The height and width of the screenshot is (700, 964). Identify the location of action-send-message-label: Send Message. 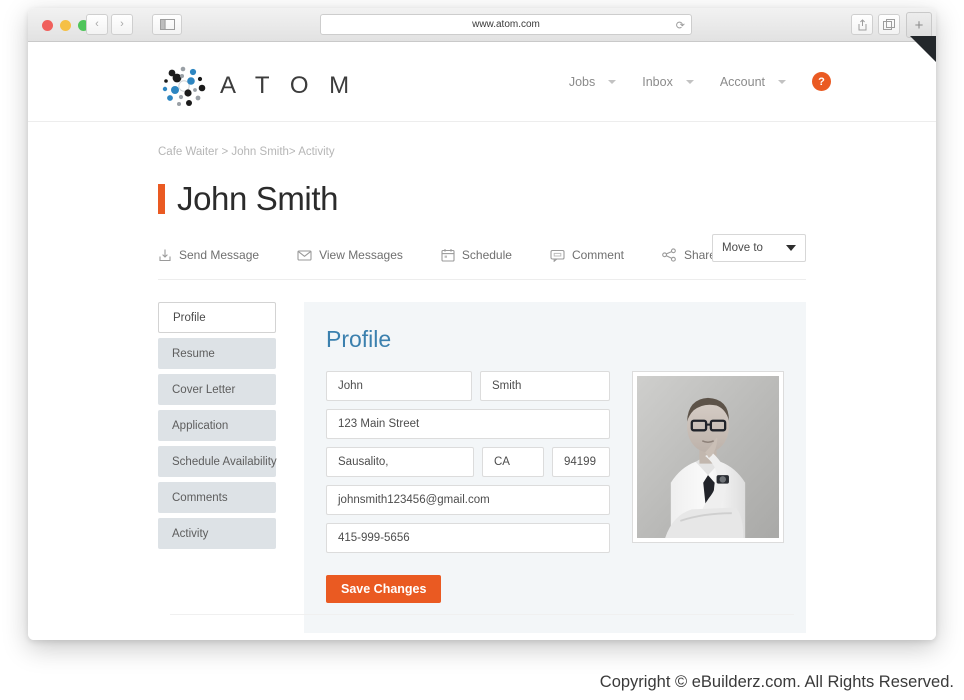
(219, 255).